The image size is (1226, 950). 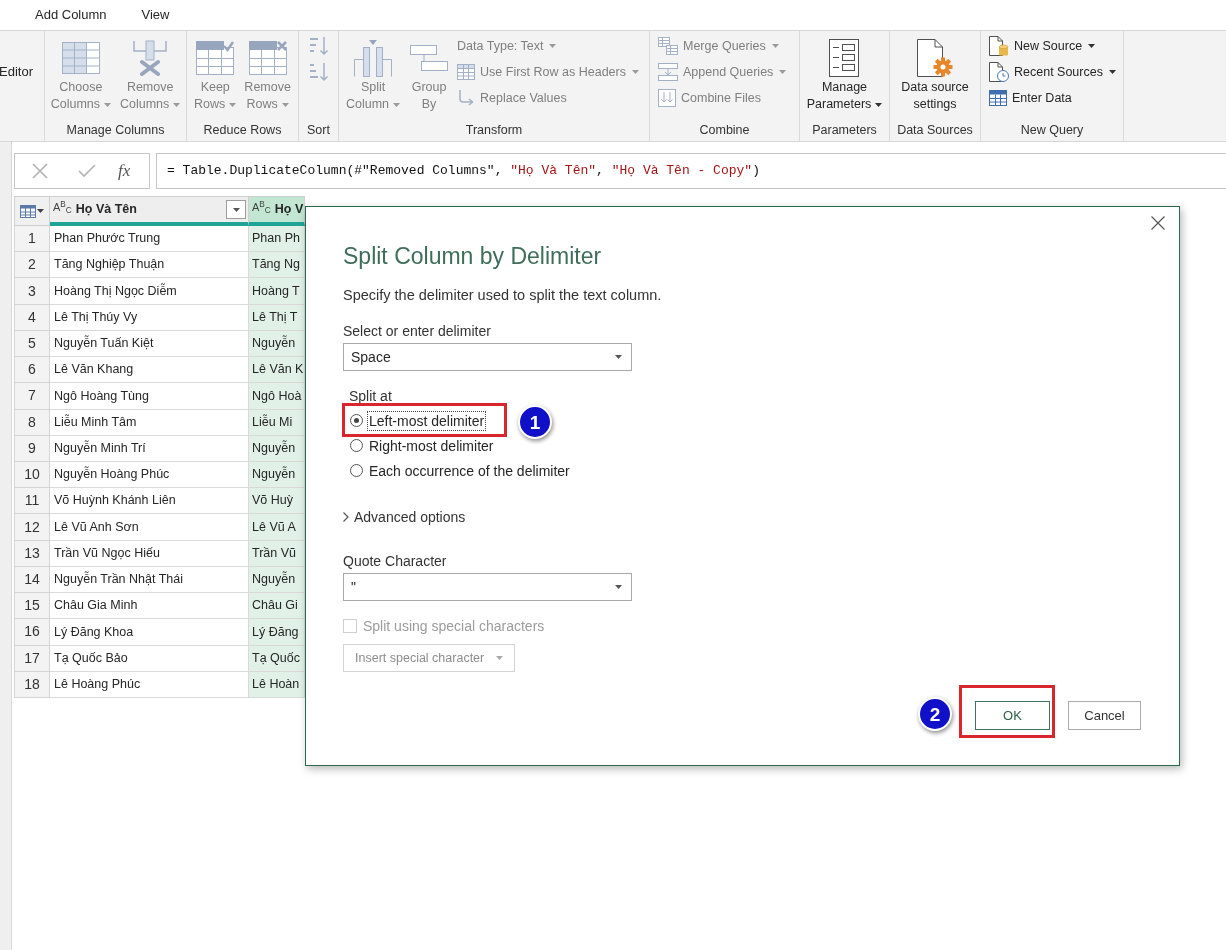 I want to click on row-number: 17, so click(x=32, y=658).